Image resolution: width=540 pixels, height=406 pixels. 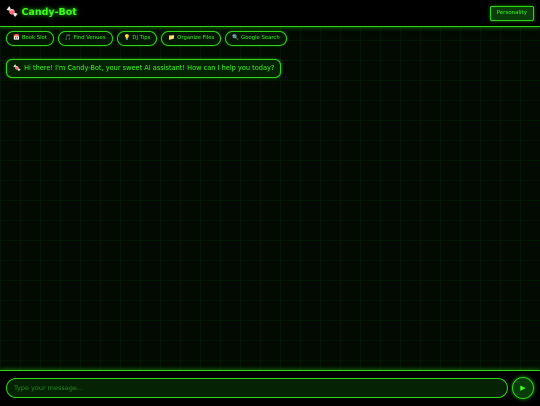 What do you see at coordinates (236, 38) in the screenshot?
I see `search-icon: 🔍` at bounding box center [236, 38].